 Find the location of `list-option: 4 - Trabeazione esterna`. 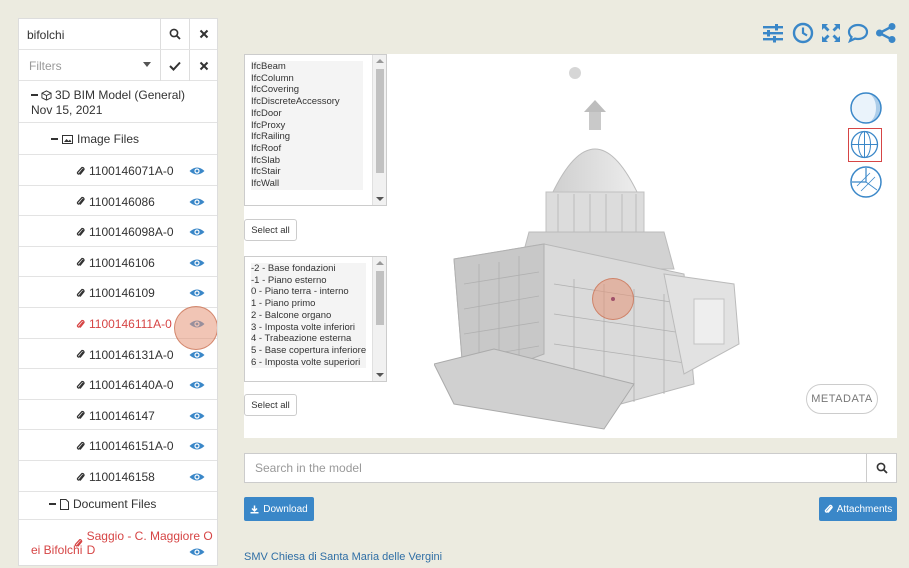

list-option: 4 - Trabeazione esterna is located at coordinates (308, 339).